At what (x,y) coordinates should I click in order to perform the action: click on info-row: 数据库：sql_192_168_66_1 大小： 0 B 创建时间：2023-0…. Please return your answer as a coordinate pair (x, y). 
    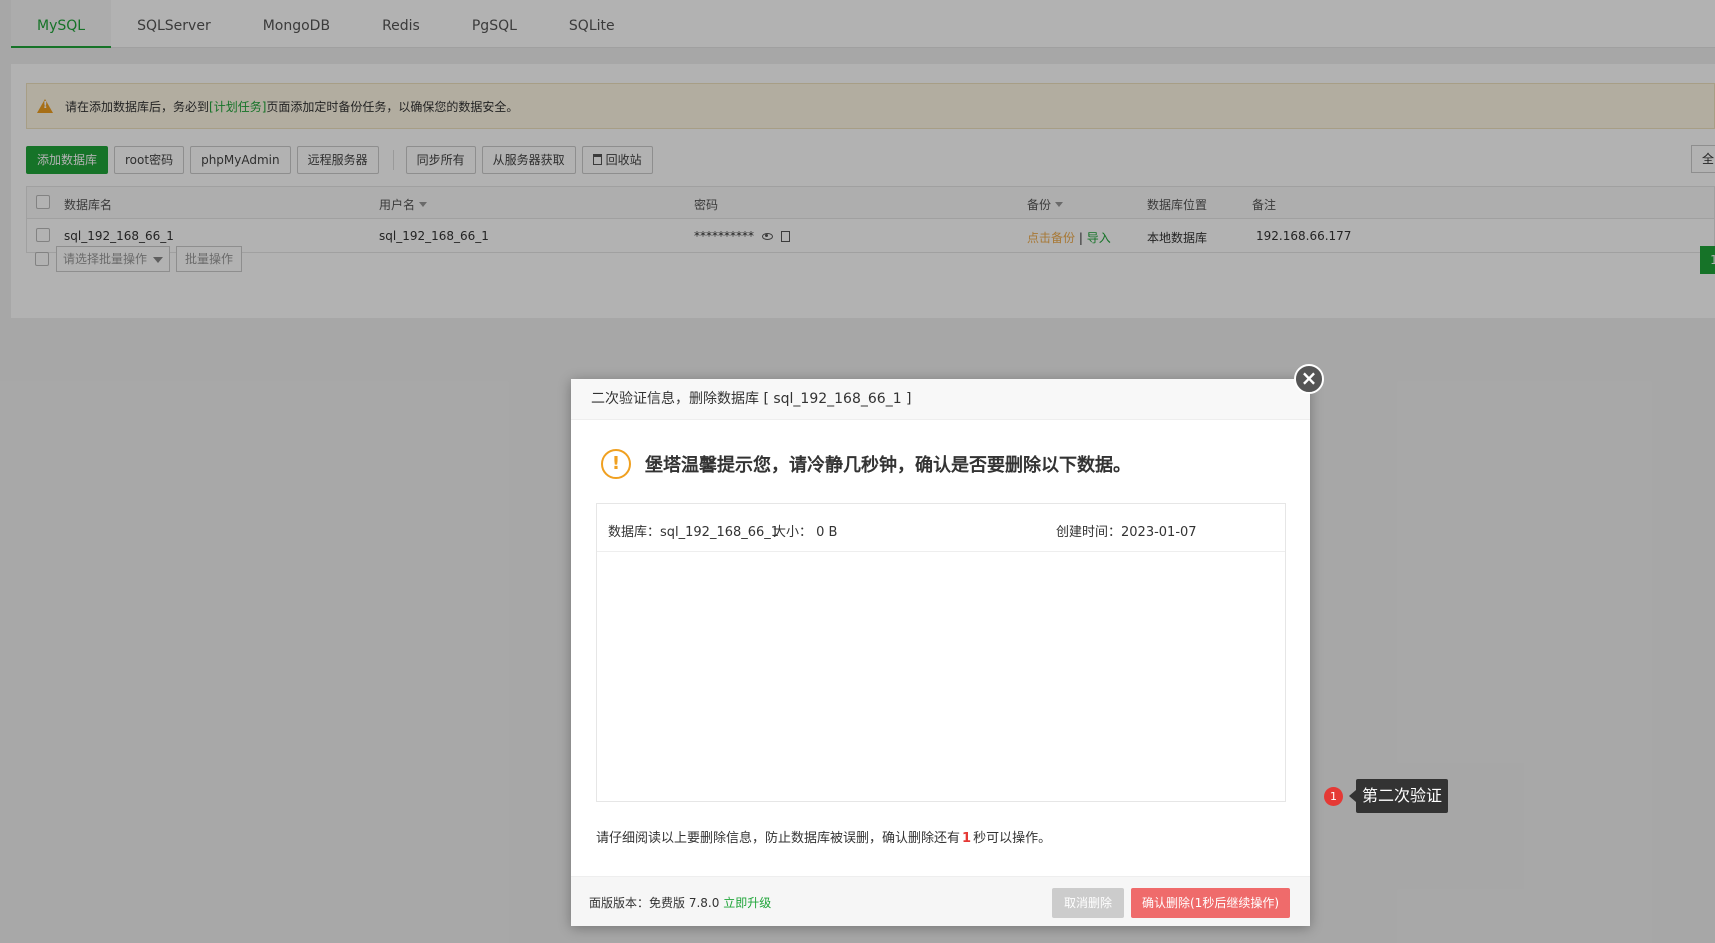
    Looking at the image, I should click on (941, 528).